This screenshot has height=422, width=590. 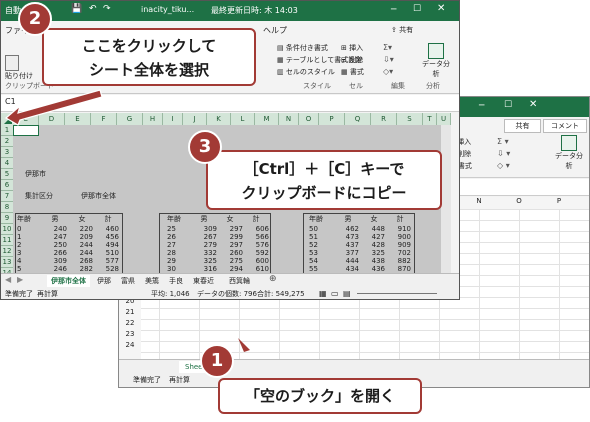 I want to click on callout1-pointer, so click(x=244, y=345).